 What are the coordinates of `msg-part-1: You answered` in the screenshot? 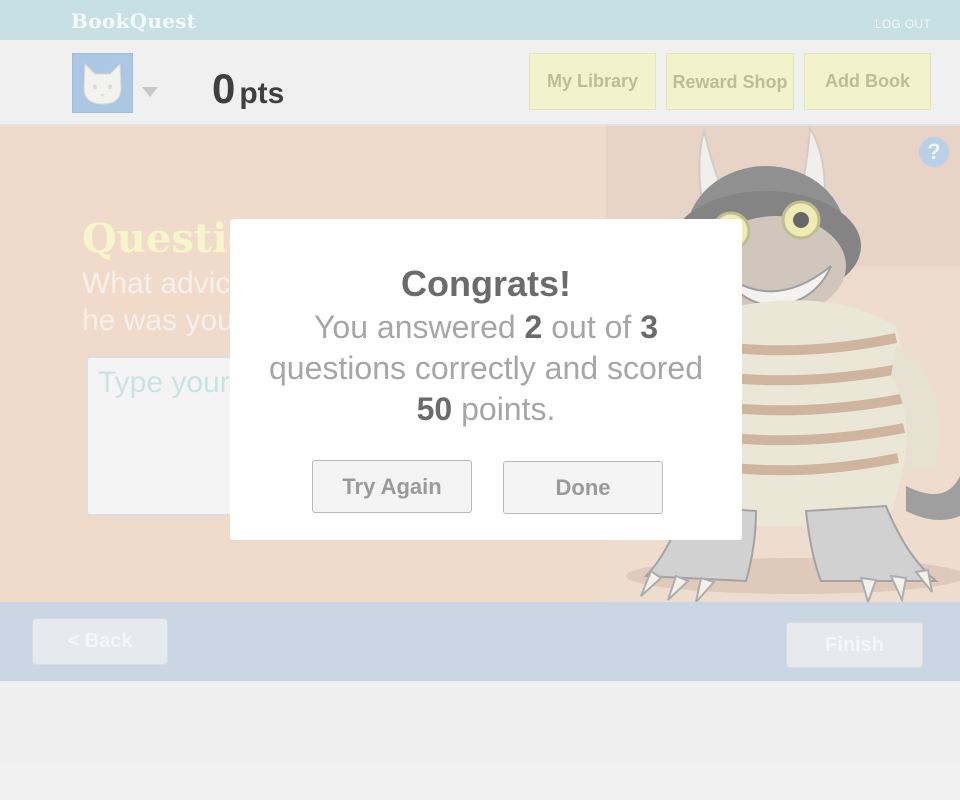 It's located at (419, 327).